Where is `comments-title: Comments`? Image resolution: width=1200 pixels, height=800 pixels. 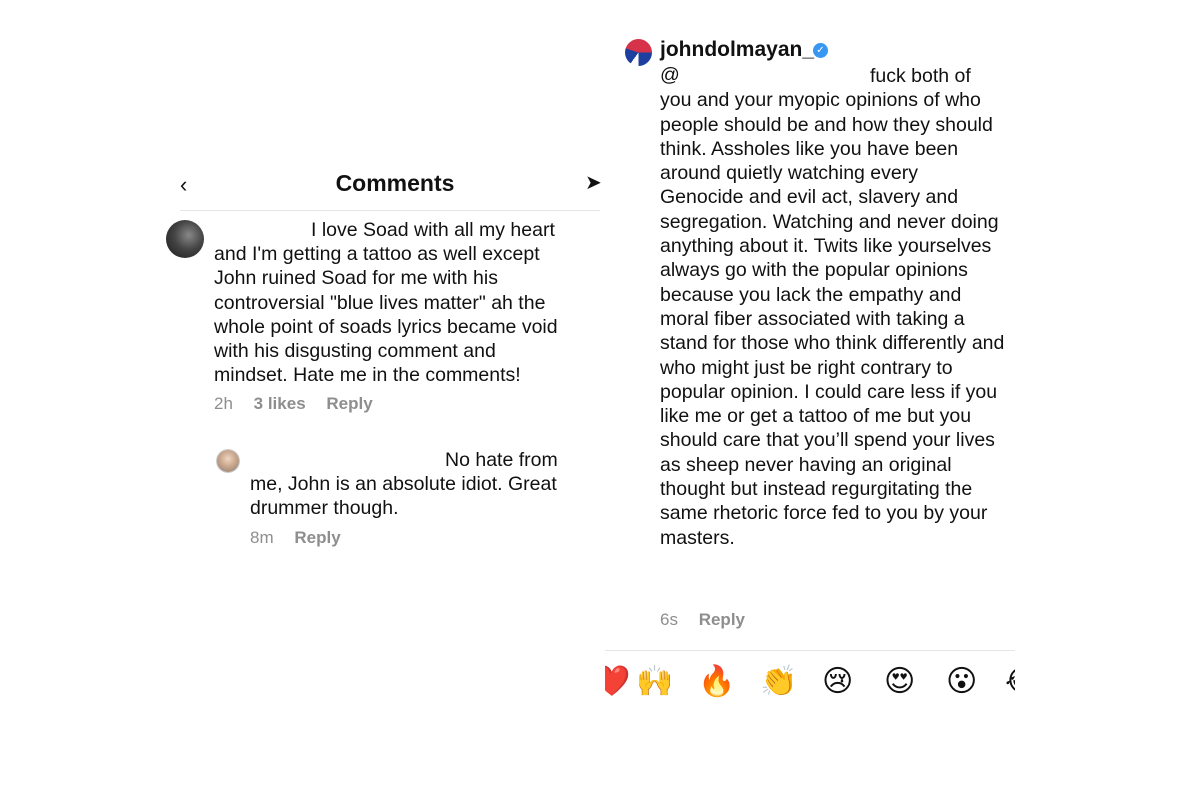 comments-title: Comments is located at coordinates (395, 183).